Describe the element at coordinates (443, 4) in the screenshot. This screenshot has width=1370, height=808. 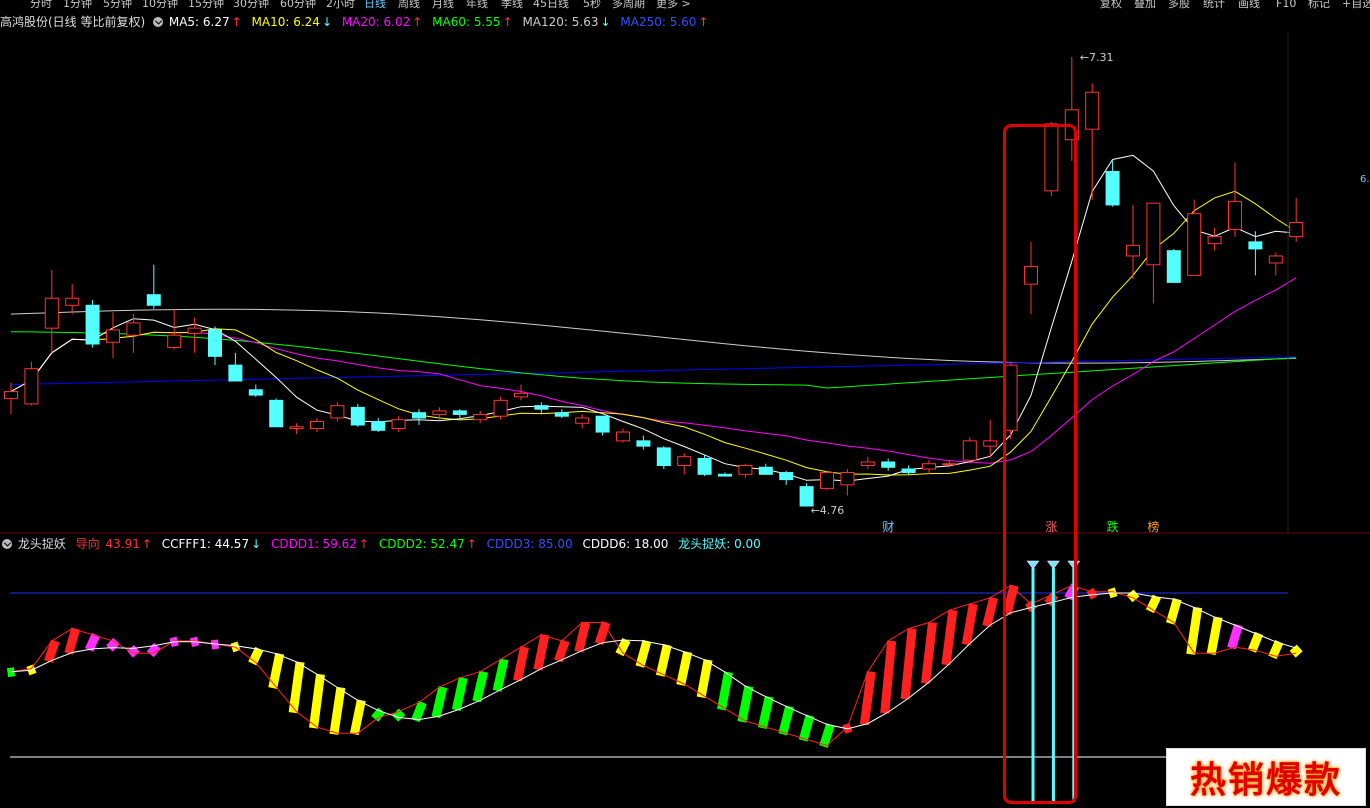
I see `timeframe-tab: 月线` at that location.